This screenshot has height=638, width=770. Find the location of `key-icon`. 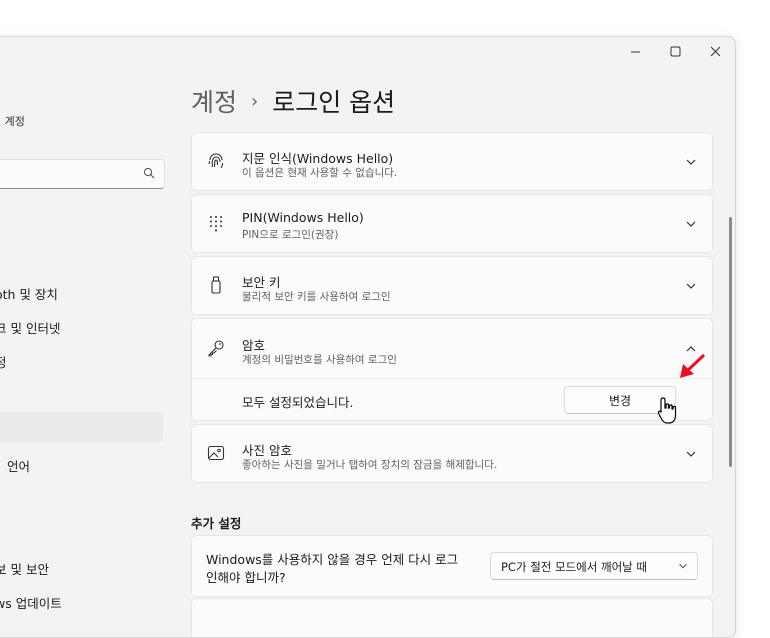

key-icon is located at coordinates (216, 348).